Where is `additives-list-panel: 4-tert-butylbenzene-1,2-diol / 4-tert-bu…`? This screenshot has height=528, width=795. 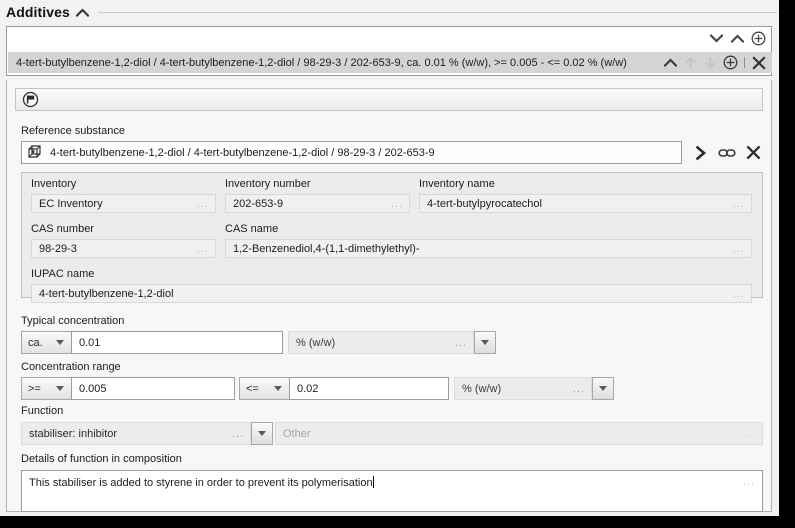 additives-list-panel: 4-tert-butylbenzene-1,2-diol / 4-tert-bu… is located at coordinates (389, 51).